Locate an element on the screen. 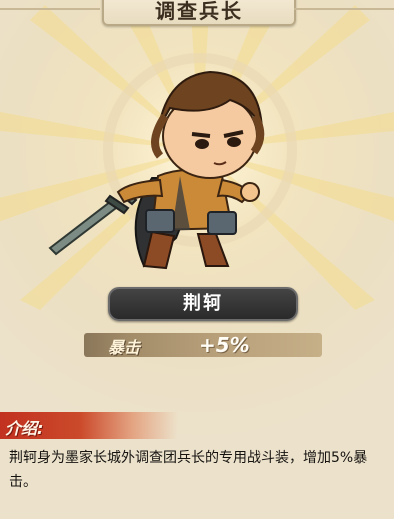 This screenshot has height=519, width=394. title-divider-left is located at coordinates (50, 9).